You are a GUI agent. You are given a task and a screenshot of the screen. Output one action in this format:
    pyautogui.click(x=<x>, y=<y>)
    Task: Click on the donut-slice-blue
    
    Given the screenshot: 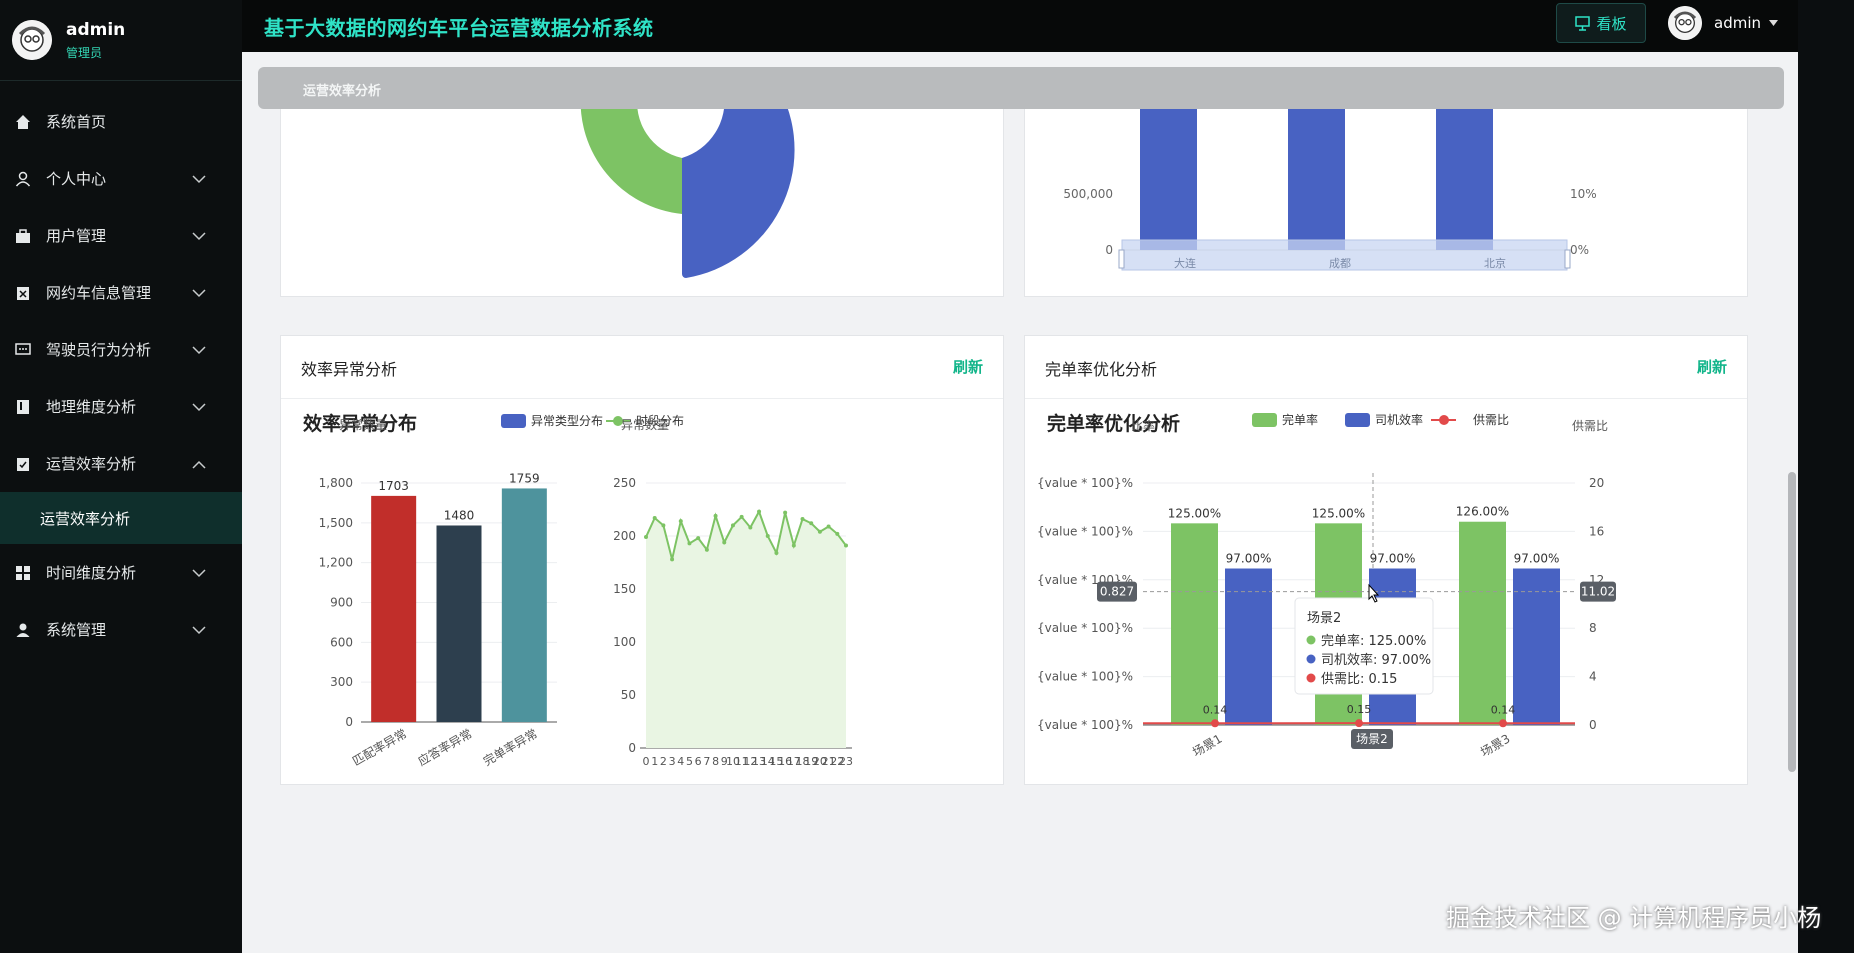 What is the action you would take?
    pyautogui.click(x=738, y=185)
    